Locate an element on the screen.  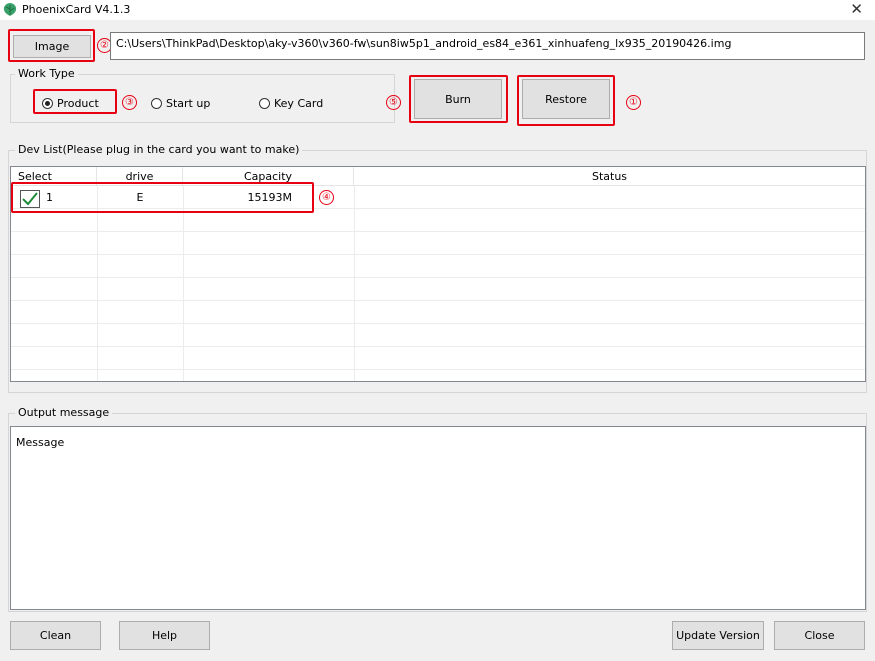
device-drive: E is located at coordinates (140, 197).